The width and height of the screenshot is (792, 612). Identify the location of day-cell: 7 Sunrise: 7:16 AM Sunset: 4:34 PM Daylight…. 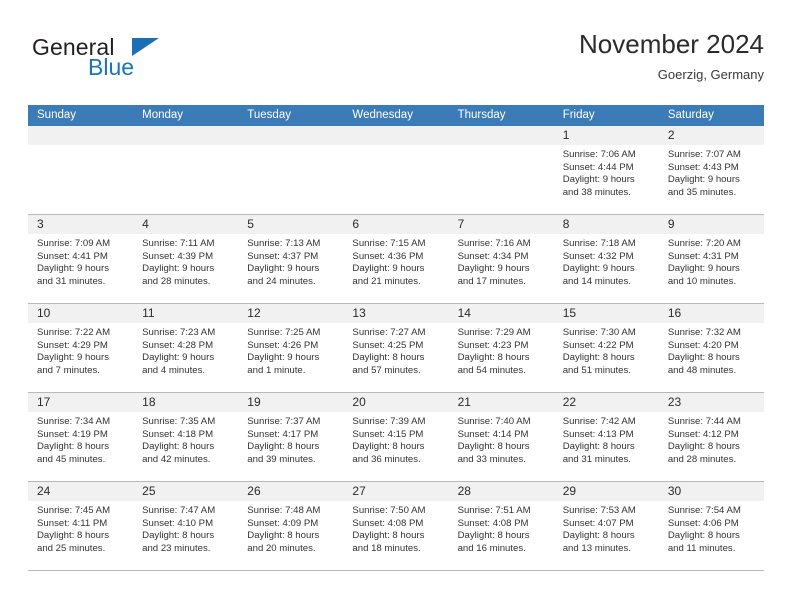
(501, 259).